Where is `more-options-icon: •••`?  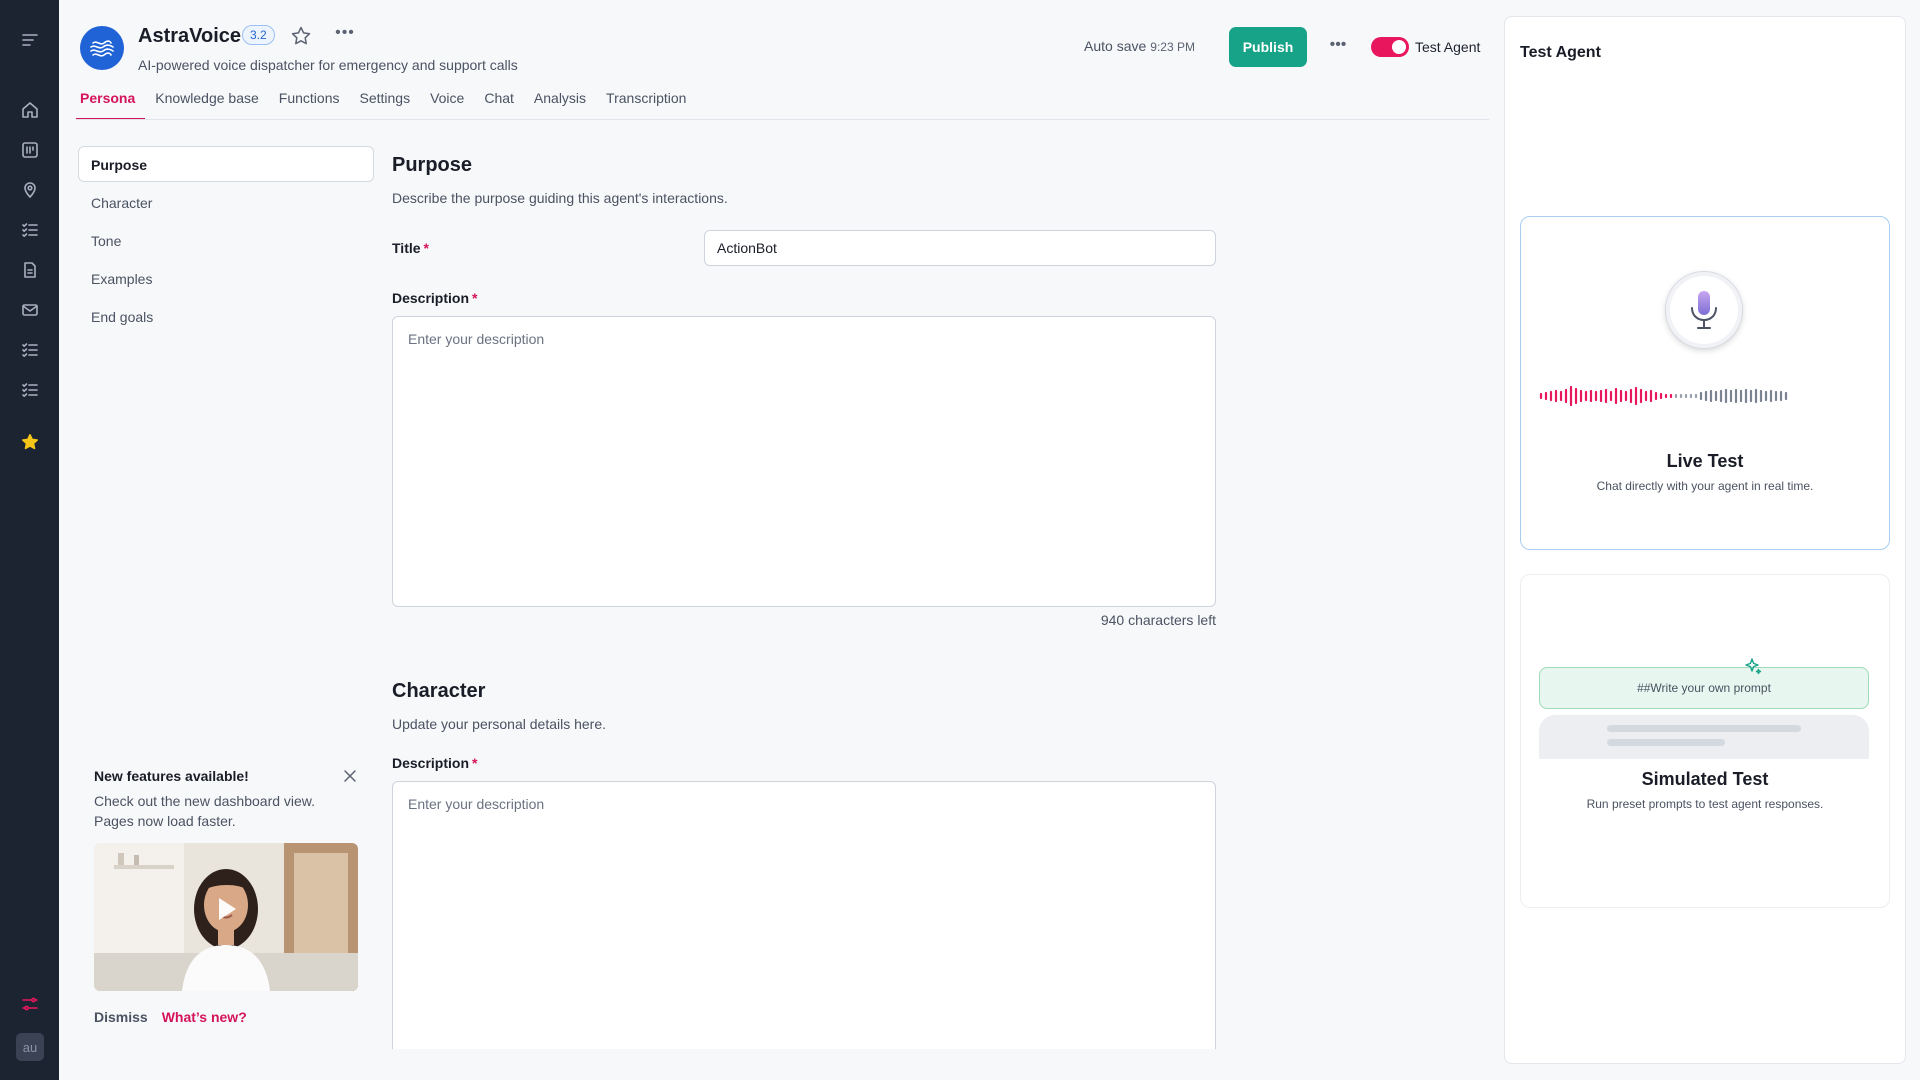
more-options-icon: ••• is located at coordinates (345, 35).